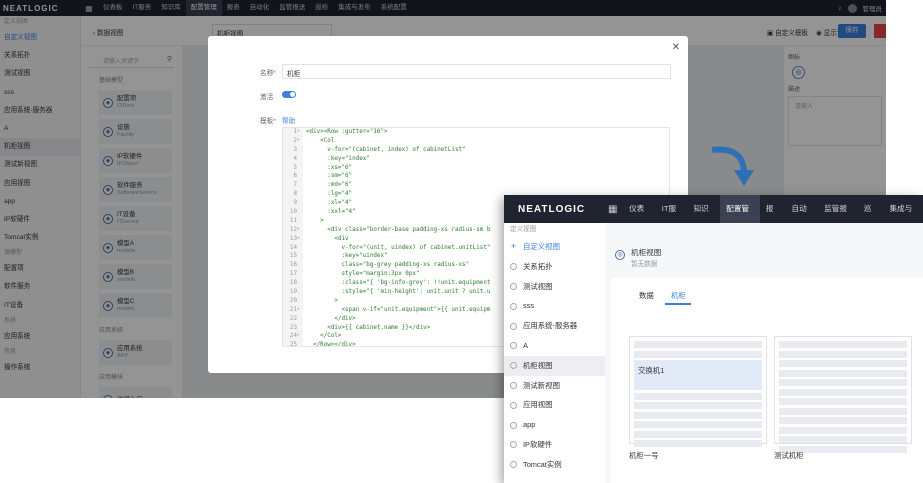 This screenshot has height=483, width=923. I want to click on required-mark: *, so click(274, 73).